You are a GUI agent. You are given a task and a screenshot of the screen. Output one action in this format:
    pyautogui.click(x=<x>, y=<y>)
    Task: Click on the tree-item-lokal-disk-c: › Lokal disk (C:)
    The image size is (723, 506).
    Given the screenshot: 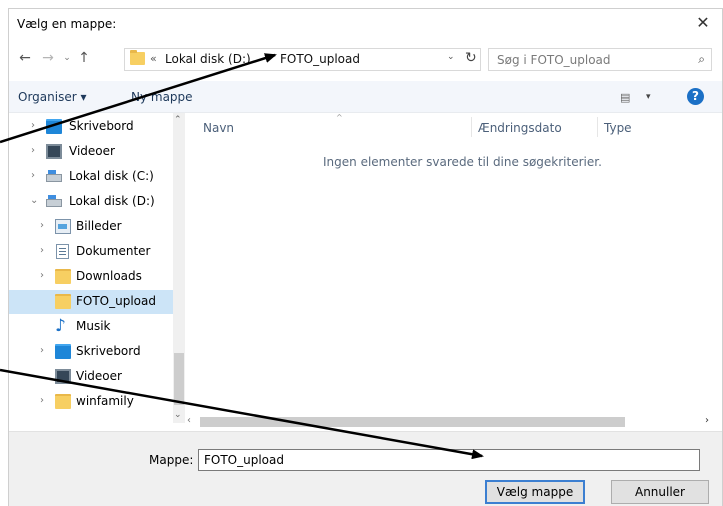 What is the action you would take?
    pyautogui.click(x=91, y=177)
    